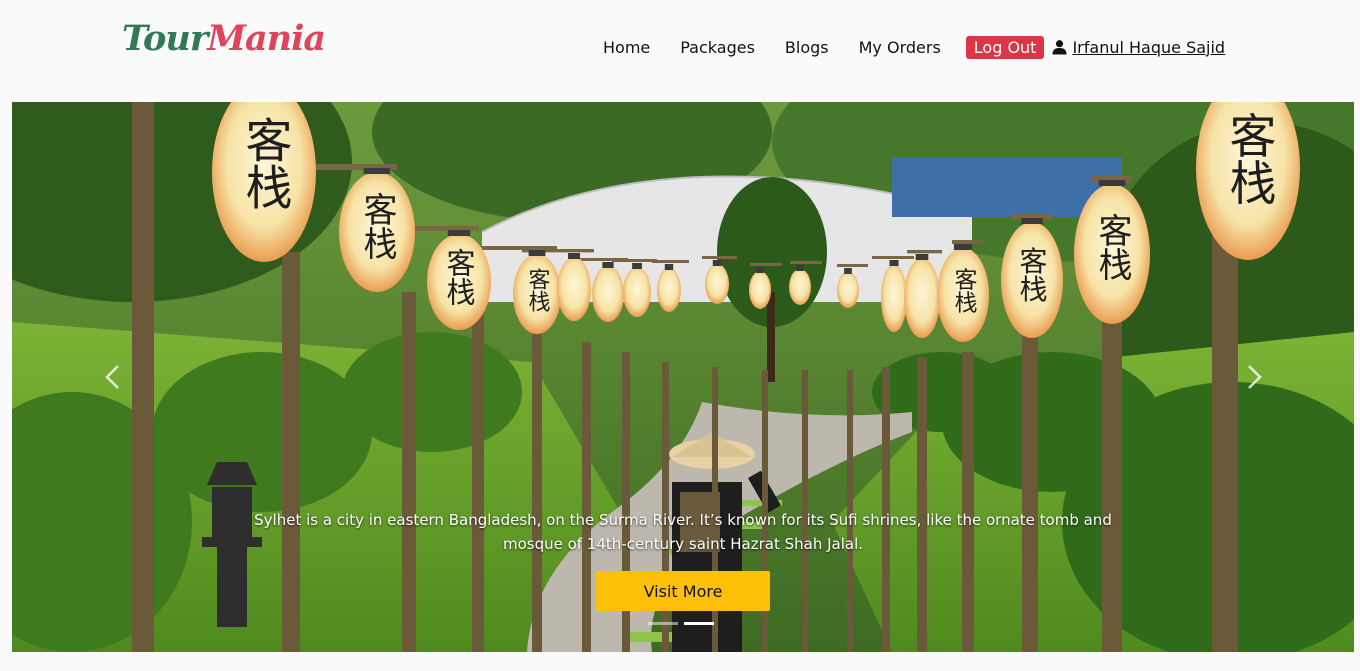 This screenshot has height=671, width=1360. I want to click on nav-blogs-link: Blogs, so click(807, 47).